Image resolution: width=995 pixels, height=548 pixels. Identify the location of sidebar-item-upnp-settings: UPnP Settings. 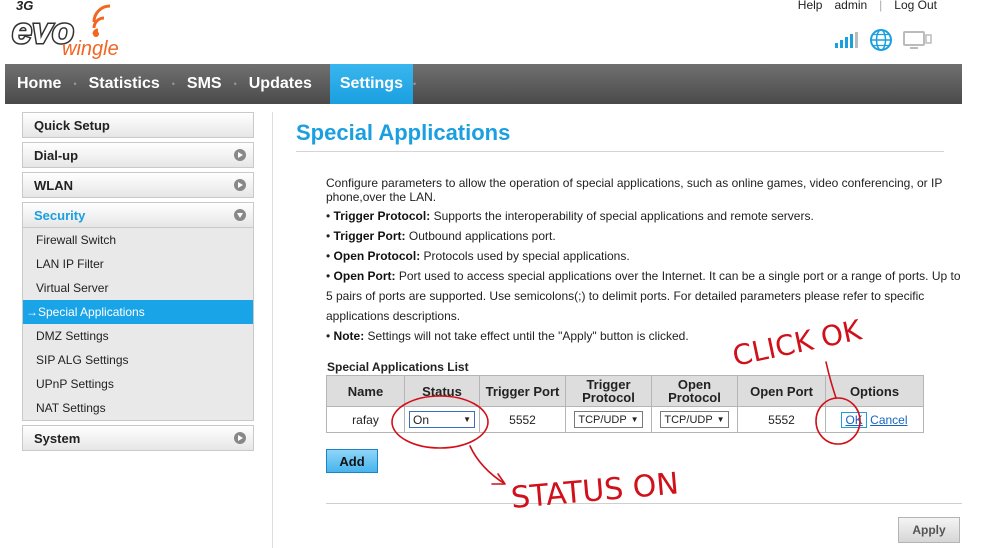
(138, 384).